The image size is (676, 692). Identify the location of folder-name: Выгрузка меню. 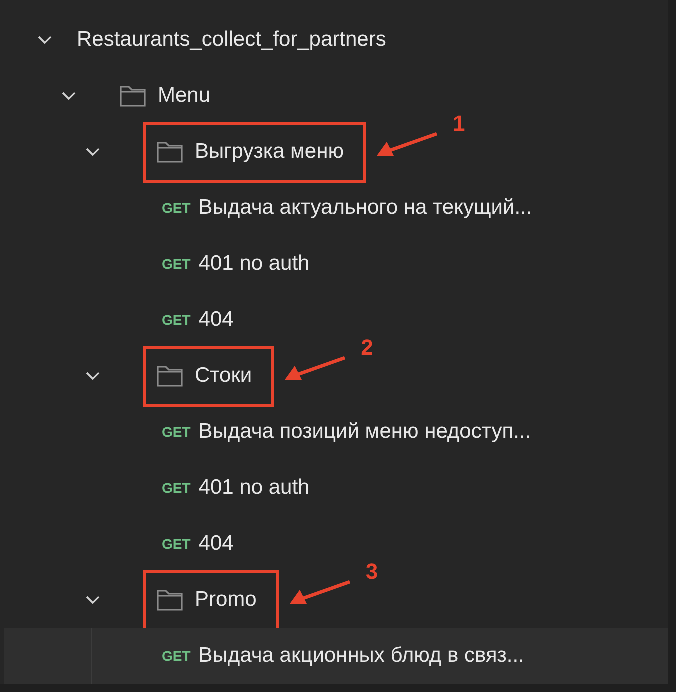
(269, 152).